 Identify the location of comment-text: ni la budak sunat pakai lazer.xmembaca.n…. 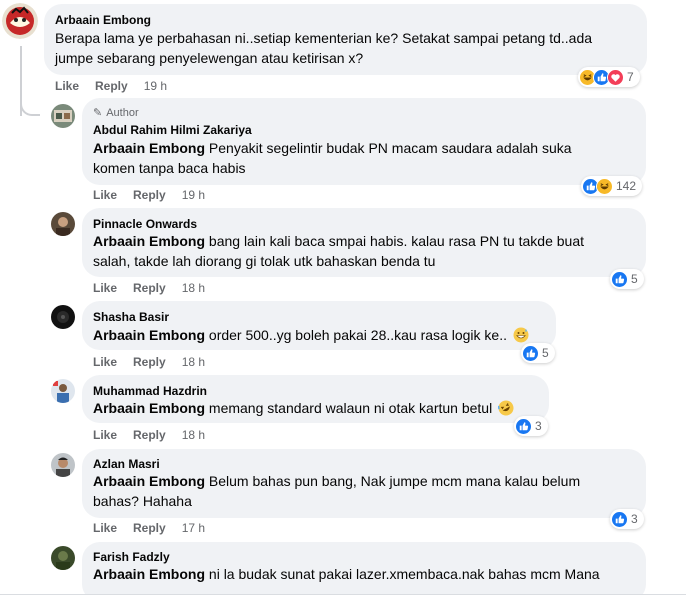
(402, 574).